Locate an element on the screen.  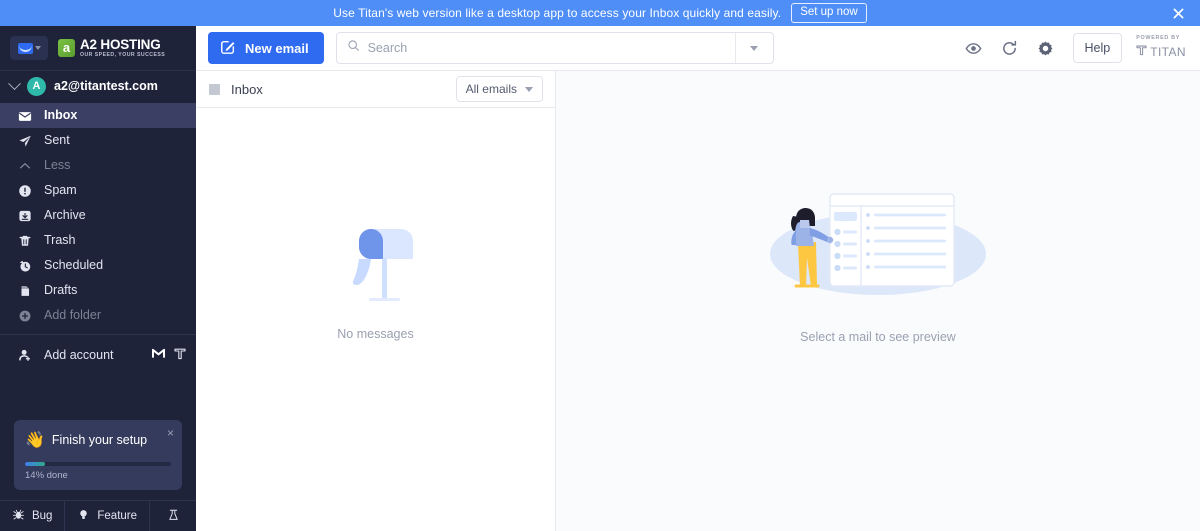
close-icon is located at coordinates (1178, 13).